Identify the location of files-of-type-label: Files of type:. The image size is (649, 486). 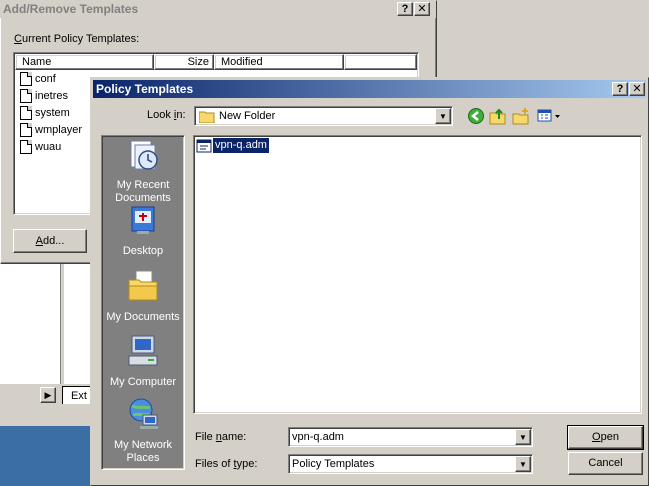
(226, 464).